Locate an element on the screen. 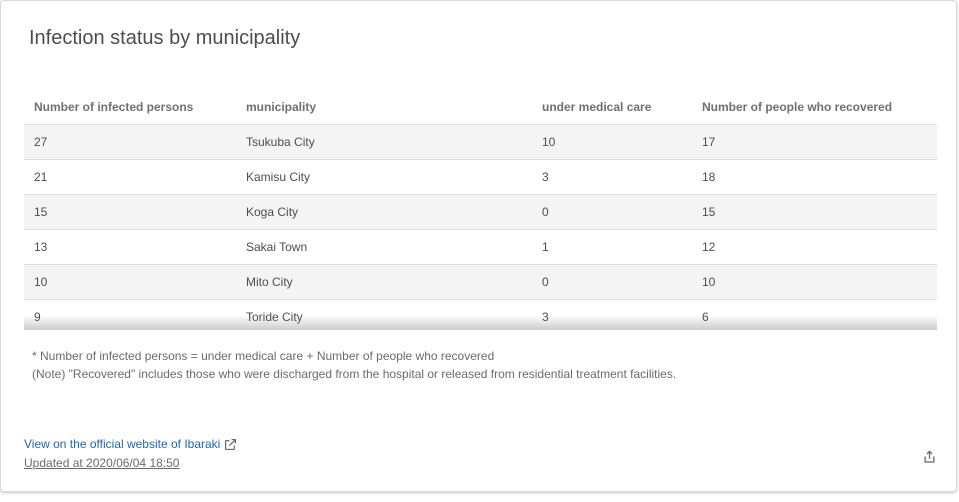 The width and height of the screenshot is (959, 502). cell-recovered: 10 is located at coordinates (814, 282).